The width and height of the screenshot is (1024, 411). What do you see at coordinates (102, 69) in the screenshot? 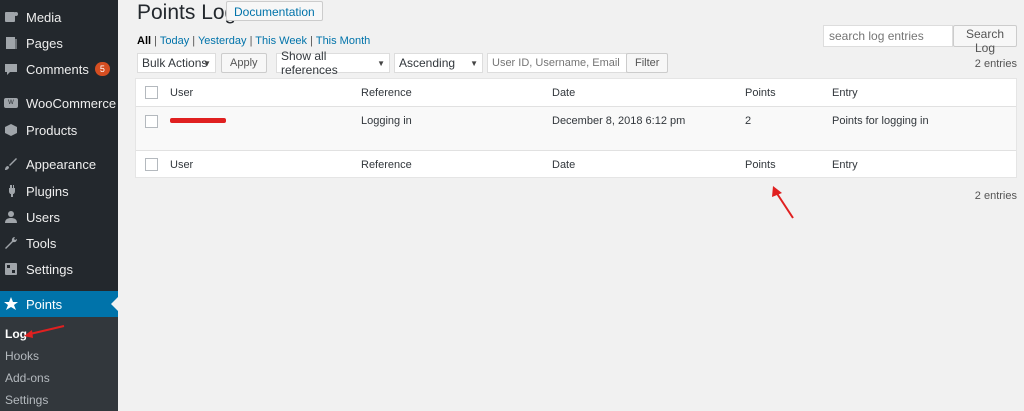
I see `comments-count-badge: 5` at bounding box center [102, 69].